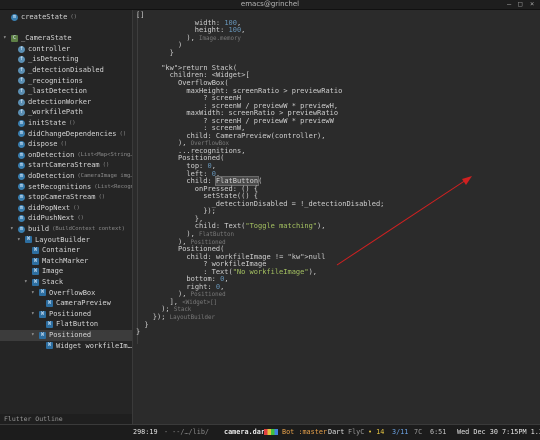 The image size is (540, 440). I want to click on outline-item: W MatchMarker, so click(66, 261).